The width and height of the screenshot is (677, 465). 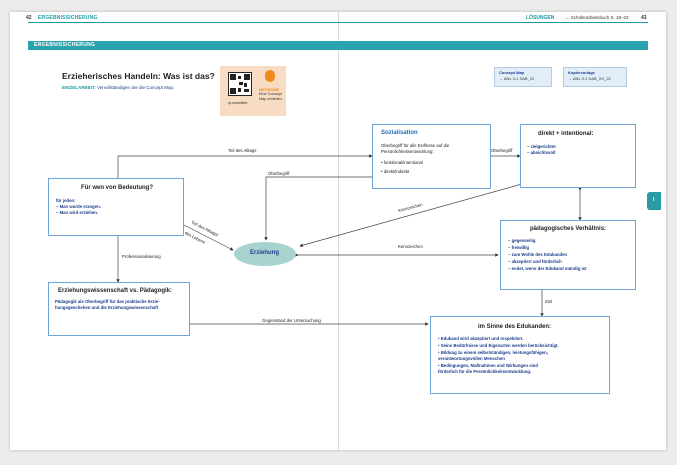 What do you see at coordinates (547, 268) in the screenshot?
I see `box-paedag-line: – endet, wenn der Edukand mündig ist` at bounding box center [547, 268].